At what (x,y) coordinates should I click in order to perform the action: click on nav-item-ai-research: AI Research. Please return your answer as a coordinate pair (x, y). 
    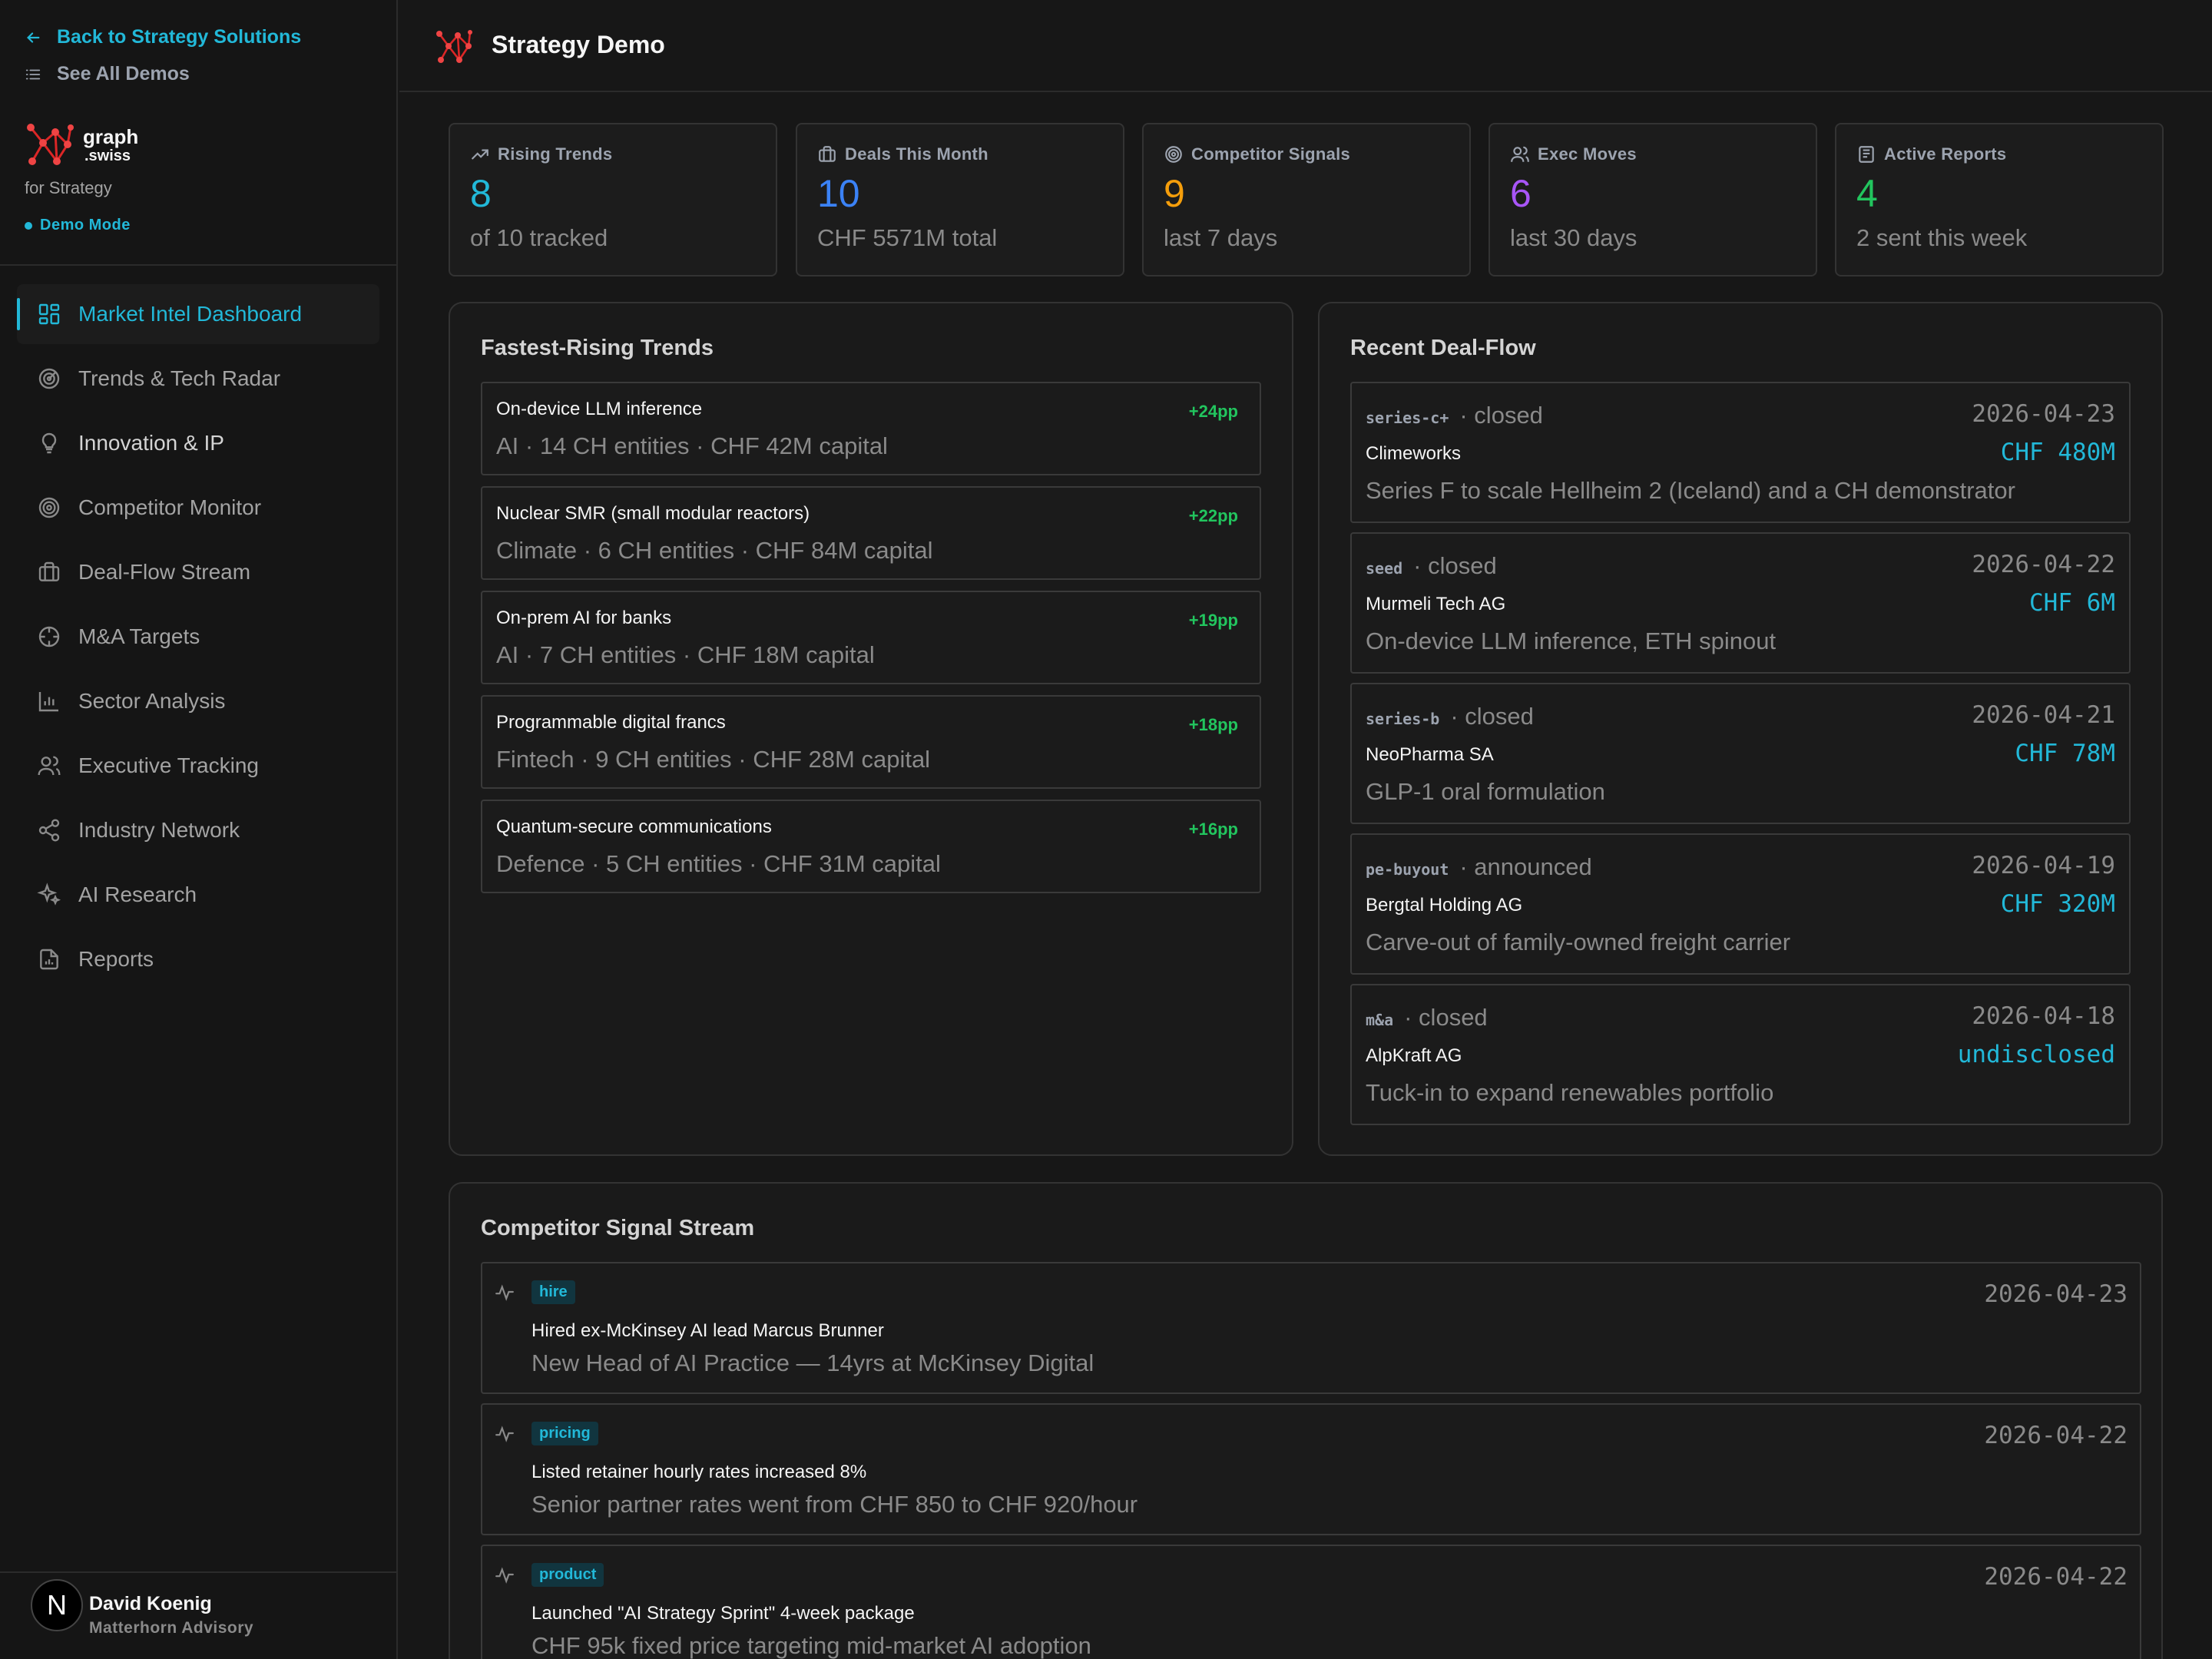
    Looking at the image, I should click on (198, 895).